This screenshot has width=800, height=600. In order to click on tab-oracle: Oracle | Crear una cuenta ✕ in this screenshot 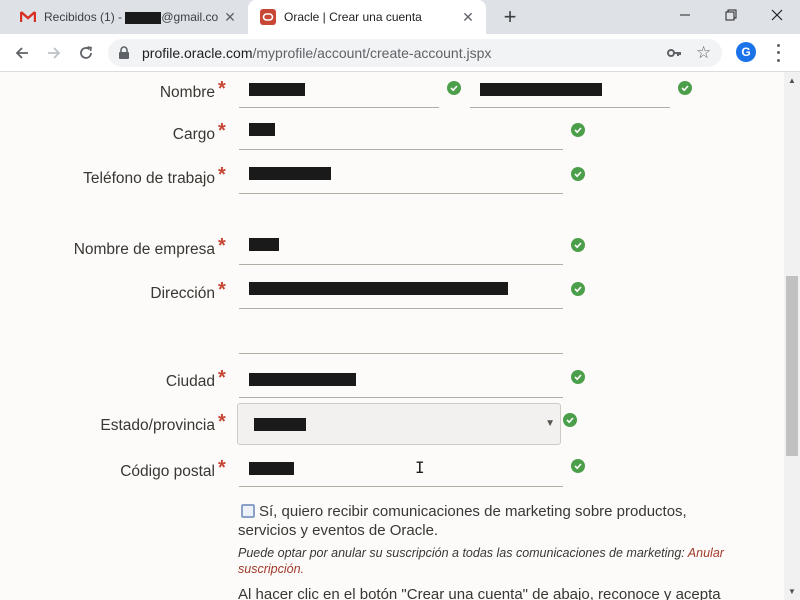, I will do `click(367, 17)`.